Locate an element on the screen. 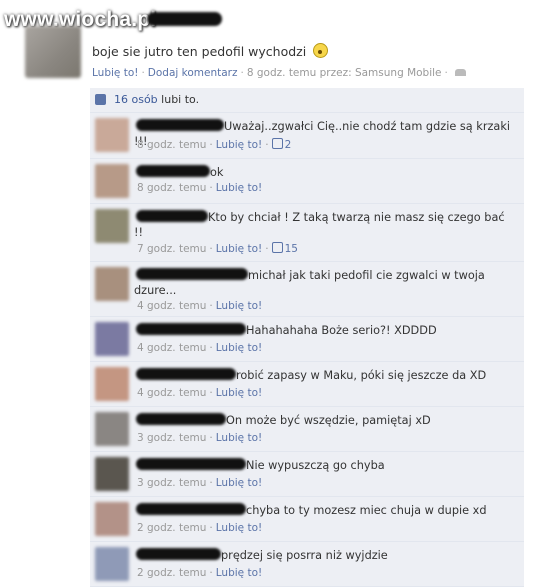 This screenshot has height=588, width=548. redacted-name is located at coordinates (184, 19).